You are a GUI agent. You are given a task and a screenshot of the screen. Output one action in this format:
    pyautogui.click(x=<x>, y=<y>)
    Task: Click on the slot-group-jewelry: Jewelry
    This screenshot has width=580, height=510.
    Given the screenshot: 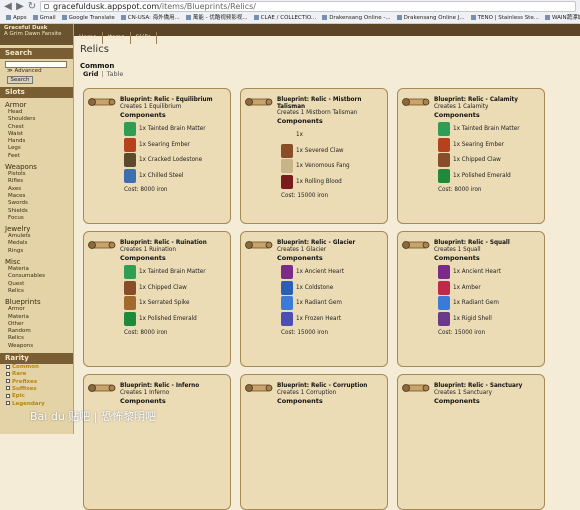 What is the action you would take?
    pyautogui.click(x=36, y=229)
    